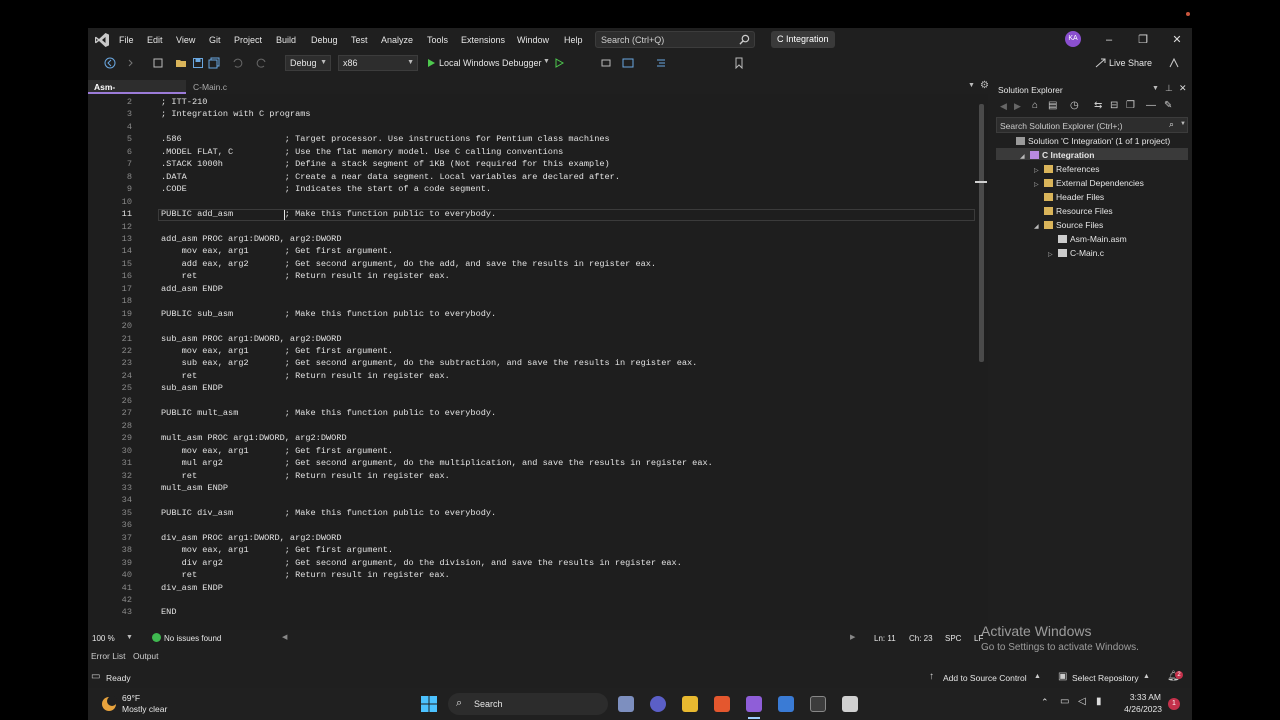 The height and width of the screenshot is (720, 1280). What do you see at coordinates (286, 40) in the screenshot?
I see `menu-build: Build` at bounding box center [286, 40].